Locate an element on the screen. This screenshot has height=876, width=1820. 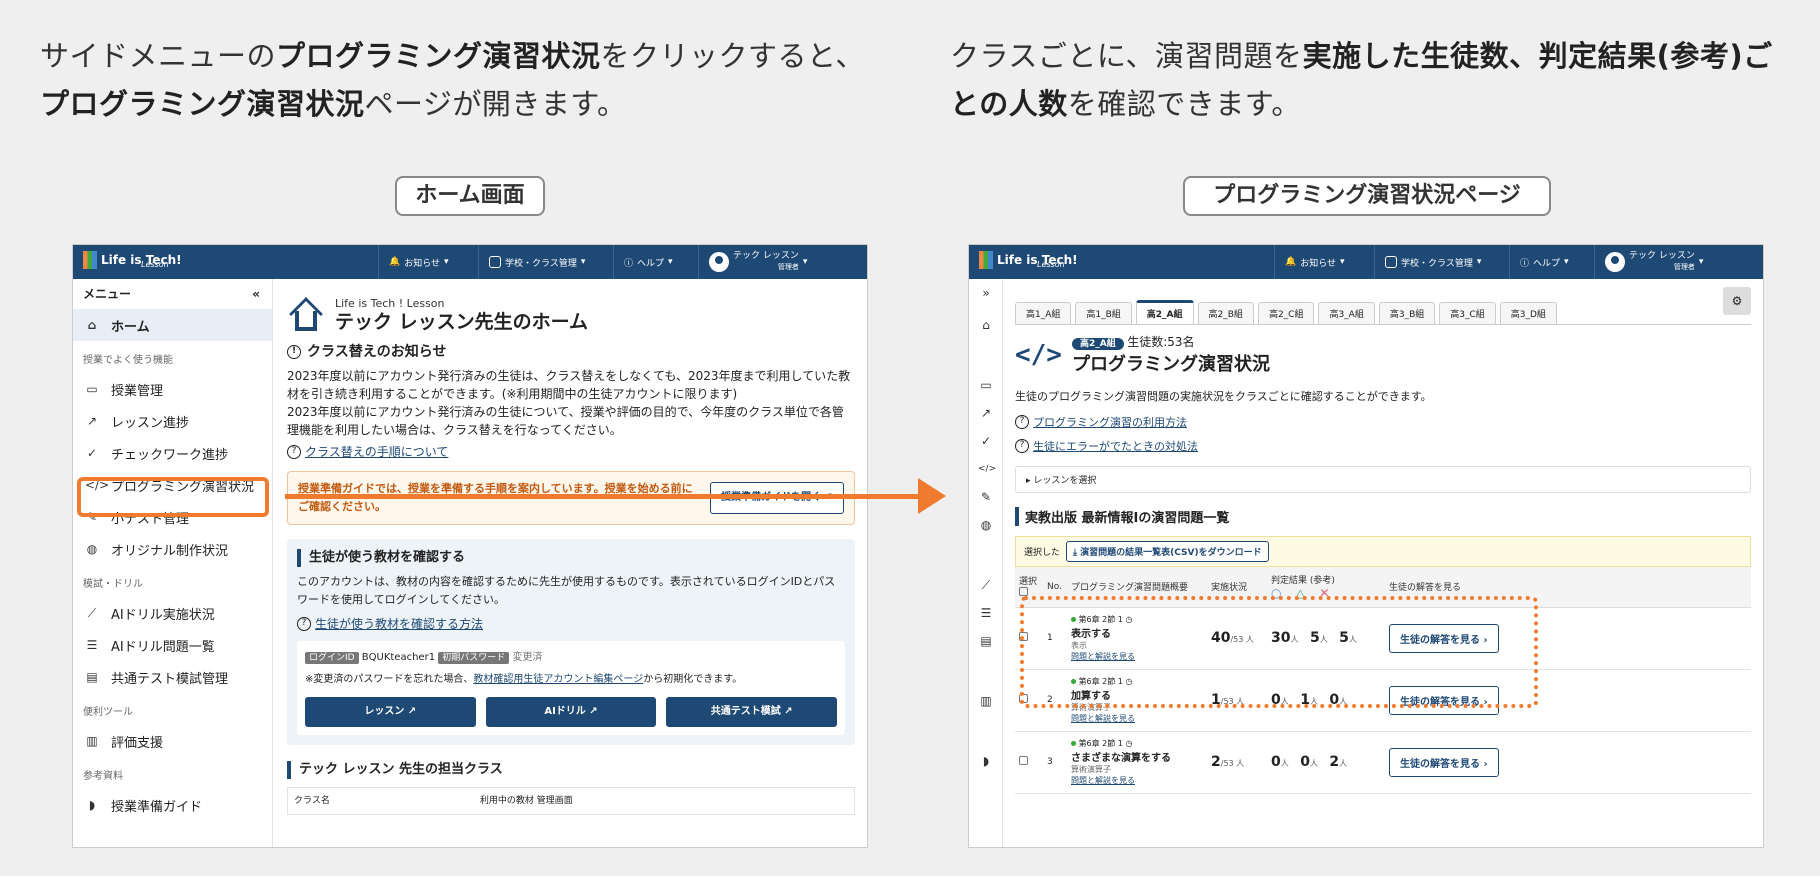
tab-class: 高3_A組 is located at coordinates (1346, 313).